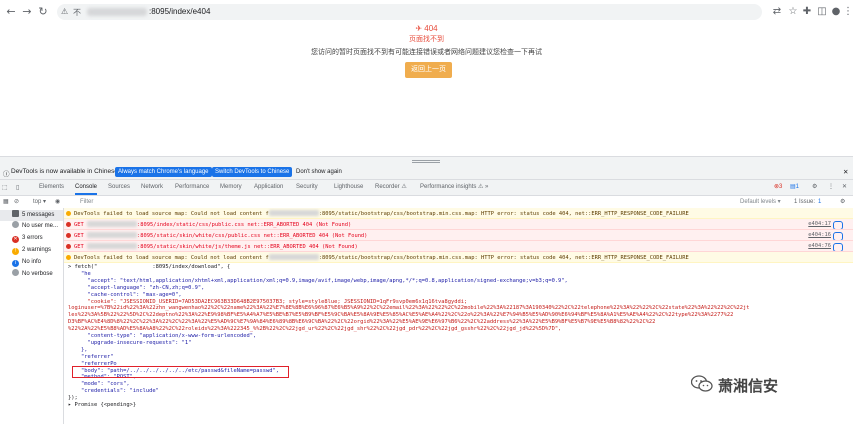  I want to click on sidebar-item-warnings: ! 2 warnings, so click(31, 250).